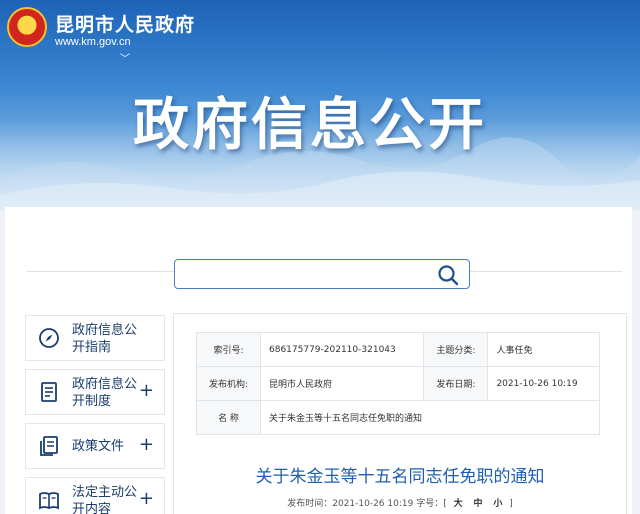 The width and height of the screenshot is (640, 514). I want to click on font-size-medium-button: 中, so click(477, 504).